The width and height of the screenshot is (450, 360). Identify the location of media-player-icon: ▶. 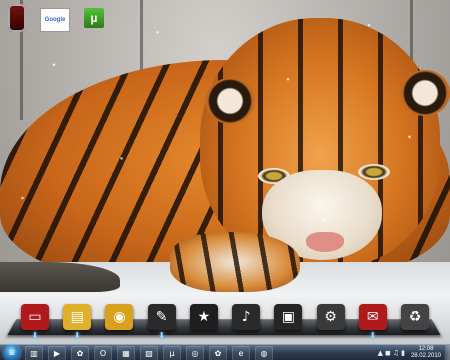
(57, 353).